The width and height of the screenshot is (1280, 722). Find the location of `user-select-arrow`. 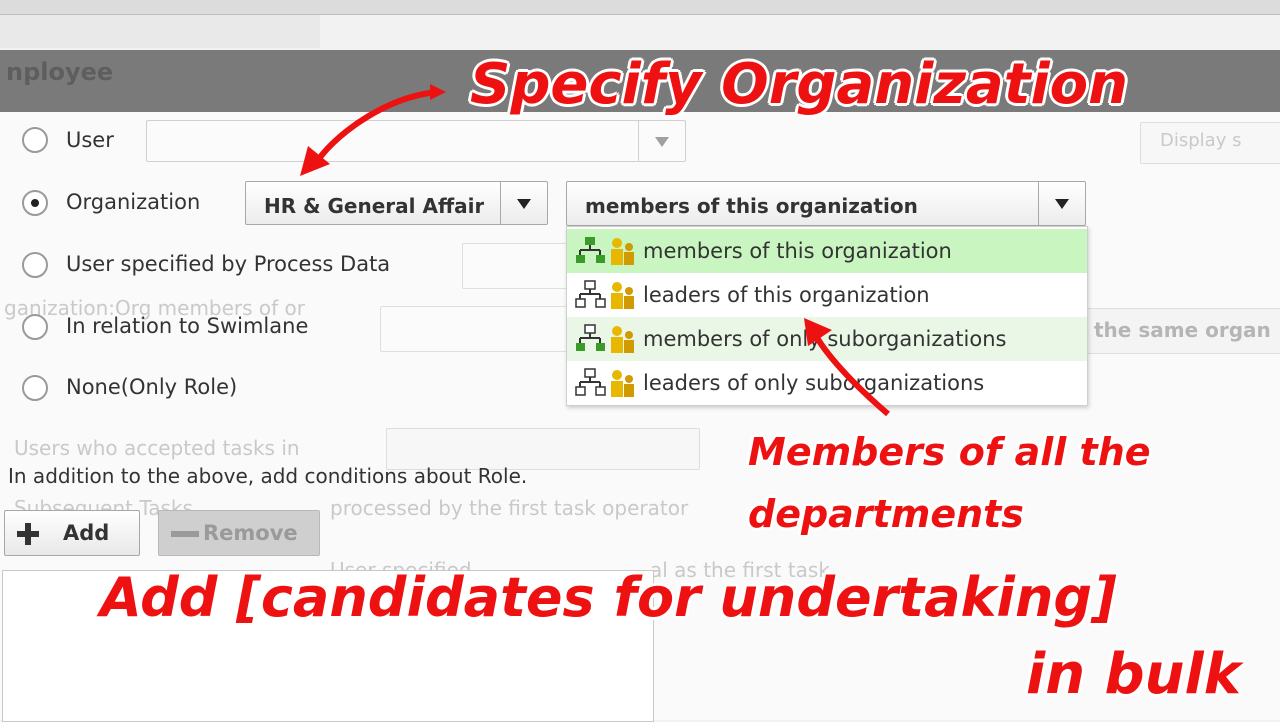

user-select-arrow is located at coordinates (661, 141).